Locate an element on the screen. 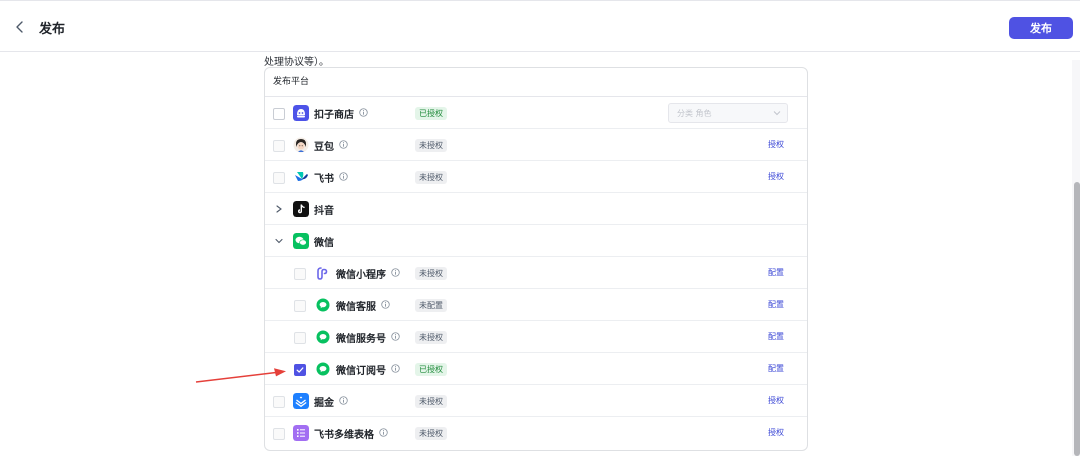  platform-row-wechat-miniprogram: 微信小程序 未授权 配置 is located at coordinates (536, 273).